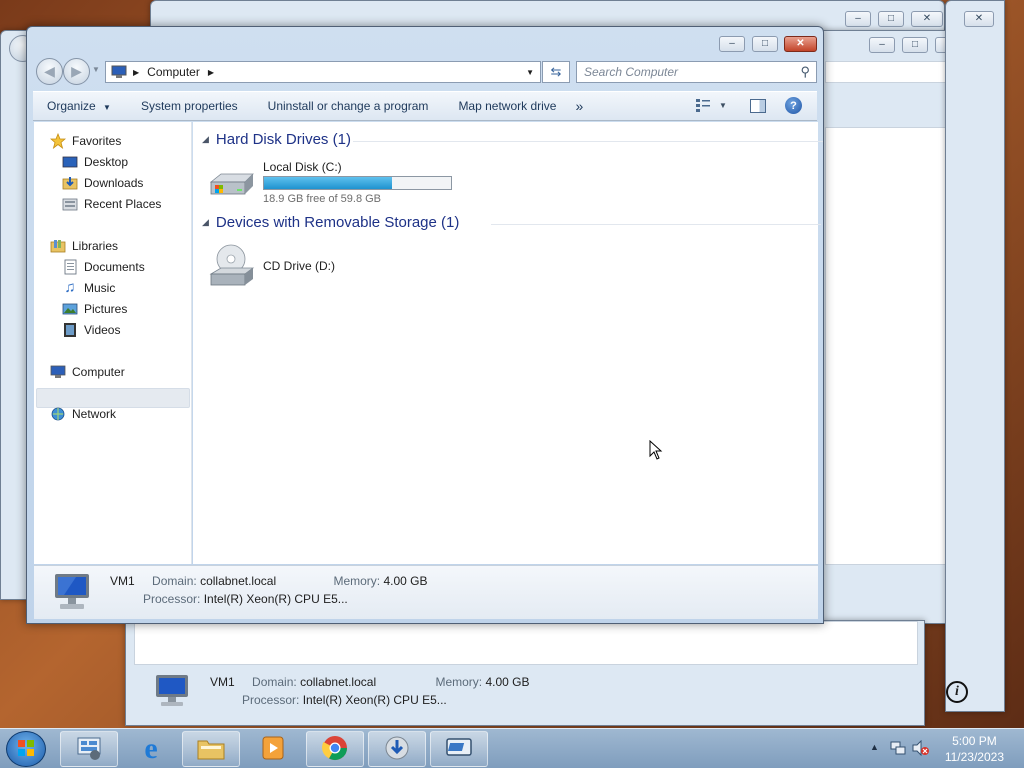  Describe the element at coordinates (793, 105) in the screenshot. I see `help-icon: ?` at that location.